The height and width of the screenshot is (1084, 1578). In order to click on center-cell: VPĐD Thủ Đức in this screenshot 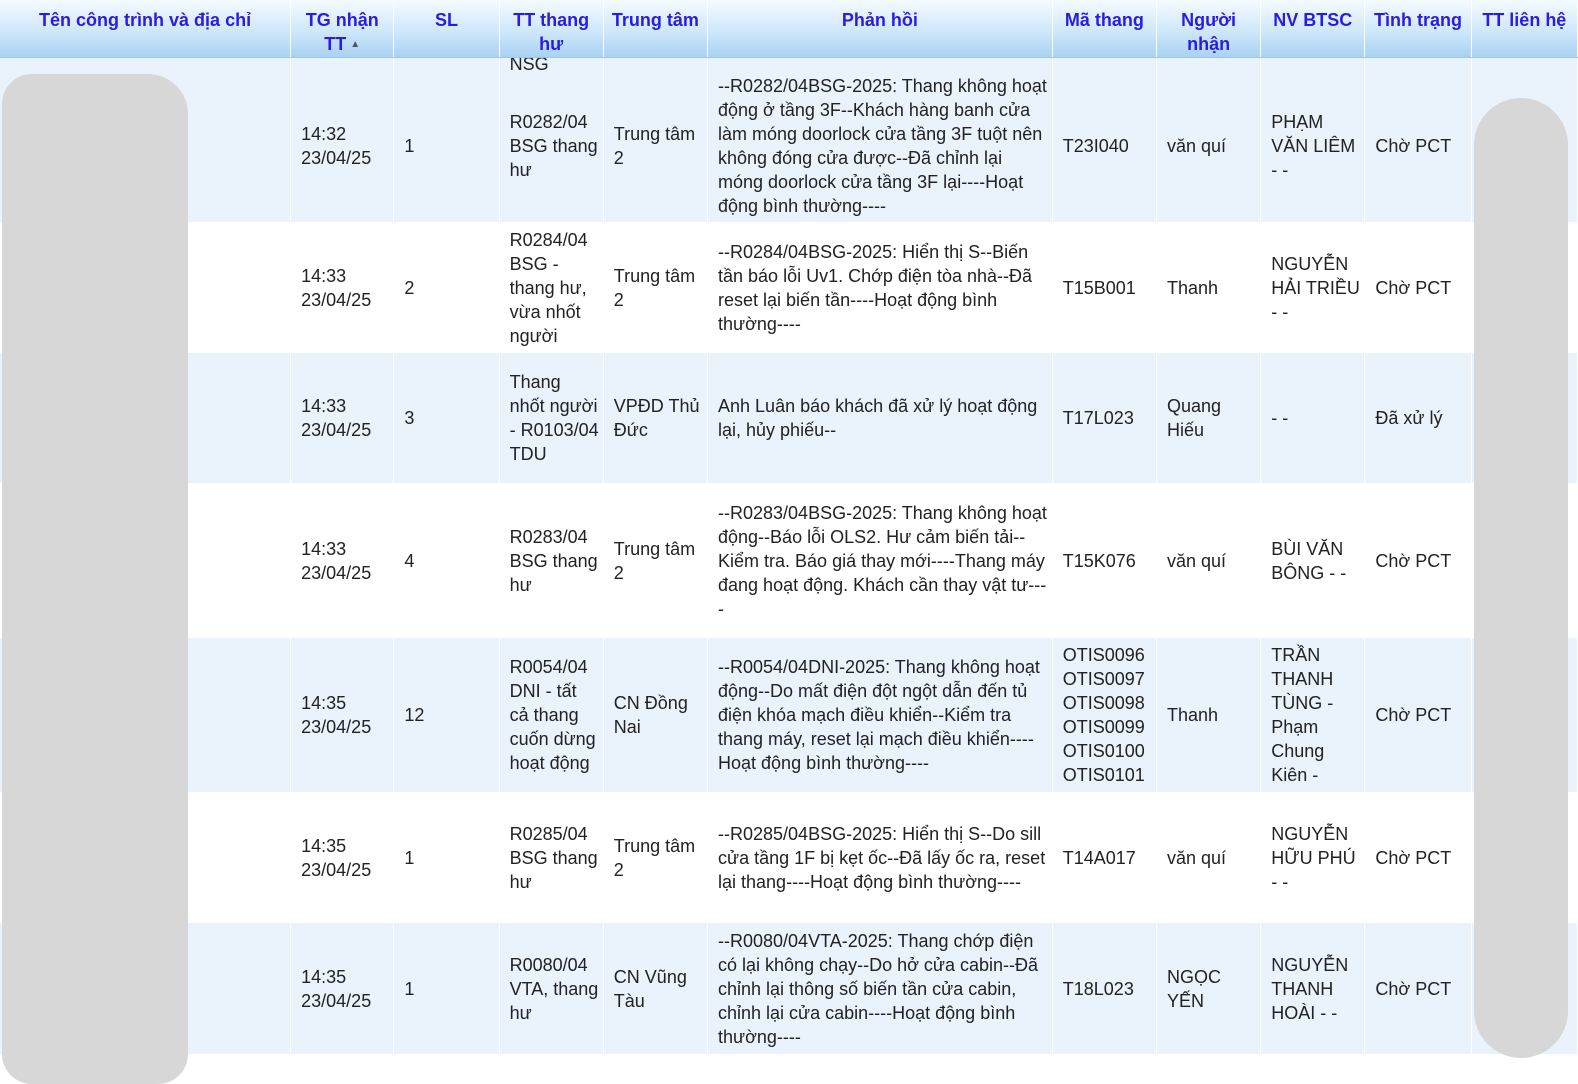, I will do `click(656, 418)`.